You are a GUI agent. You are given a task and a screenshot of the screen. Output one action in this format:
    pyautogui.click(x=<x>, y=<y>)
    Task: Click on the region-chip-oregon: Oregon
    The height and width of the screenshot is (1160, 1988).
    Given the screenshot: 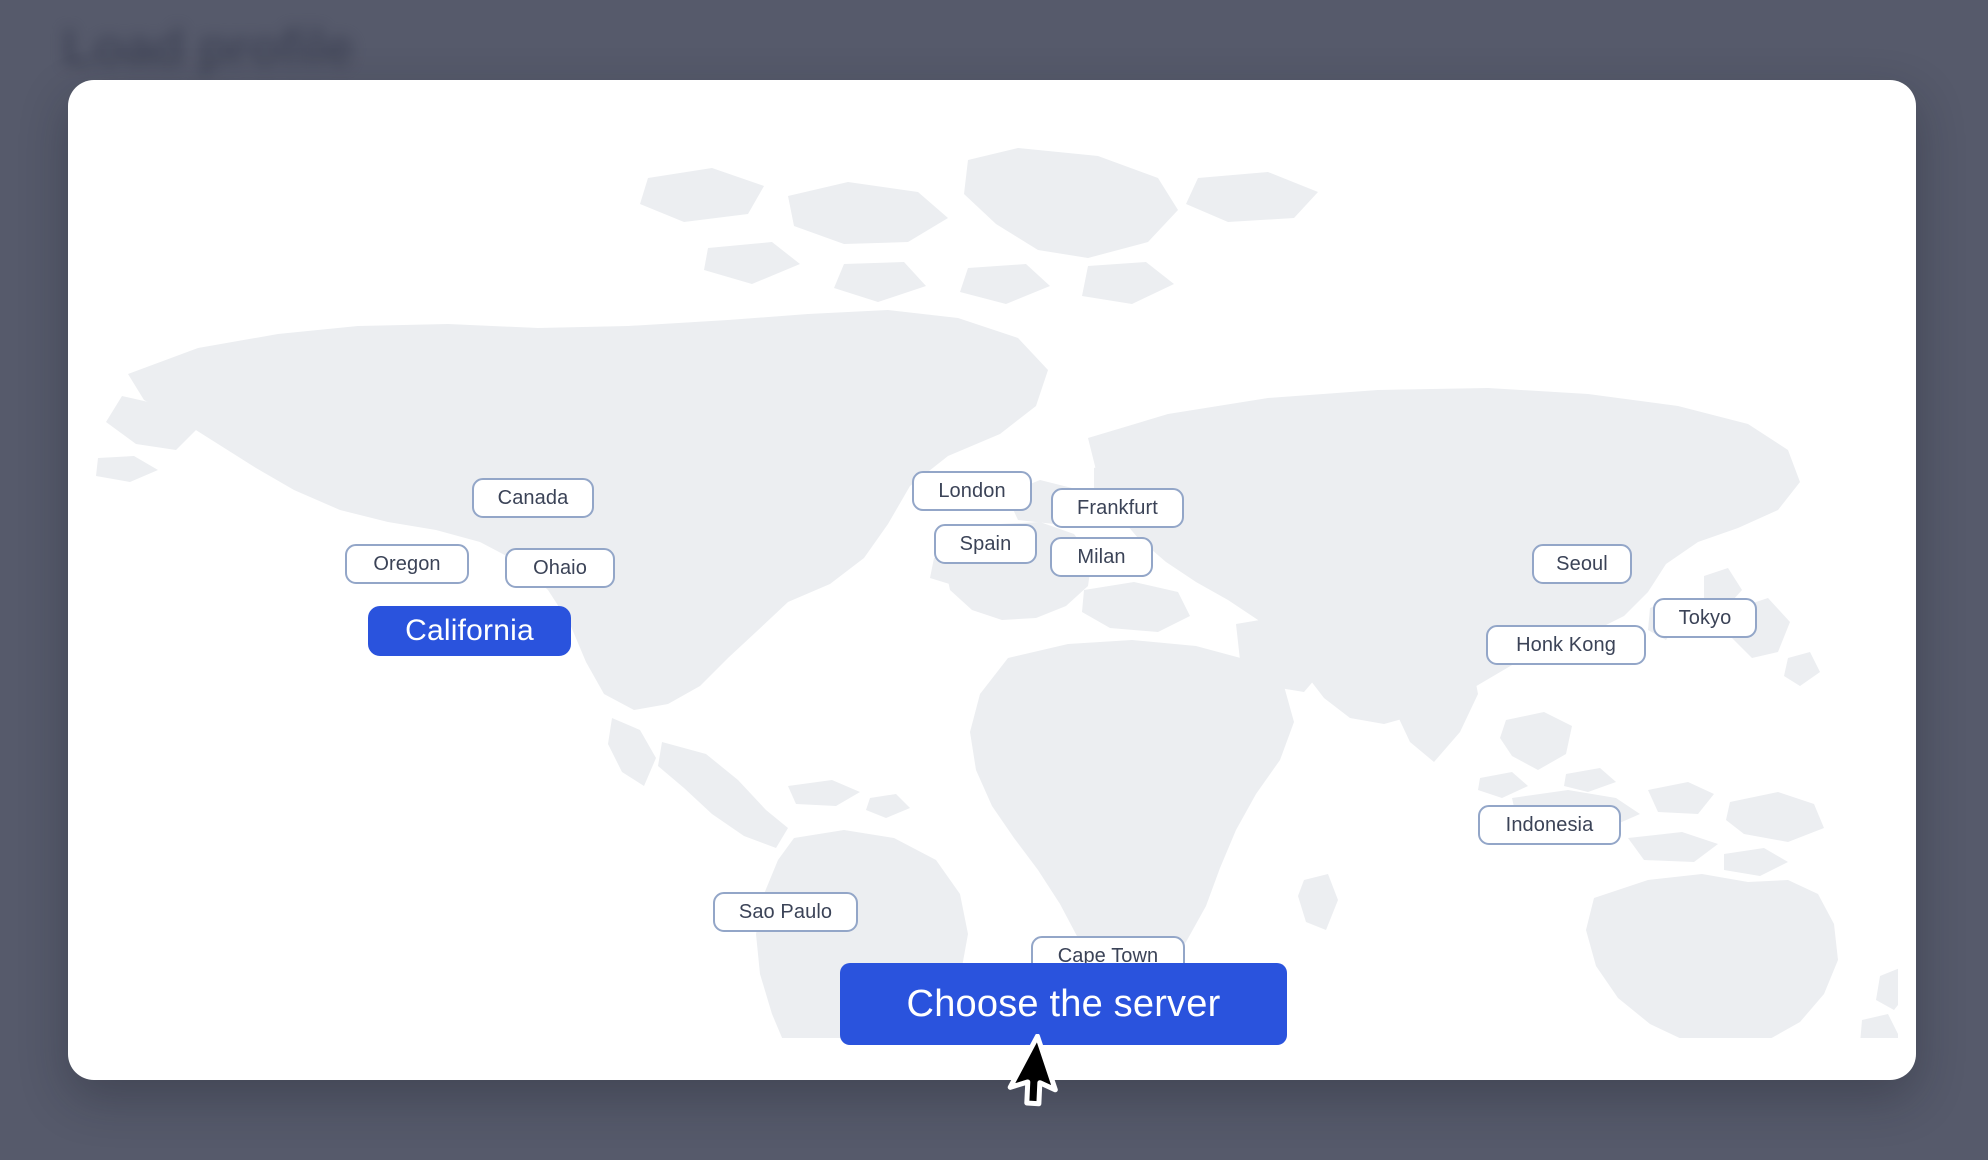 What is the action you would take?
    pyautogui.click(x=407, y=564)
    